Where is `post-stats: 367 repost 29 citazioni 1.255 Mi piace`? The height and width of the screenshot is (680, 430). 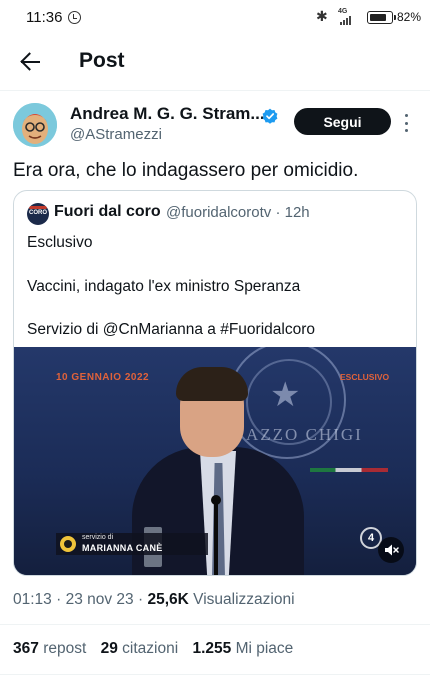
post-stats: 367 repost 29 citazioni 1.255 Mi piace is located at coordinates (153, 649).